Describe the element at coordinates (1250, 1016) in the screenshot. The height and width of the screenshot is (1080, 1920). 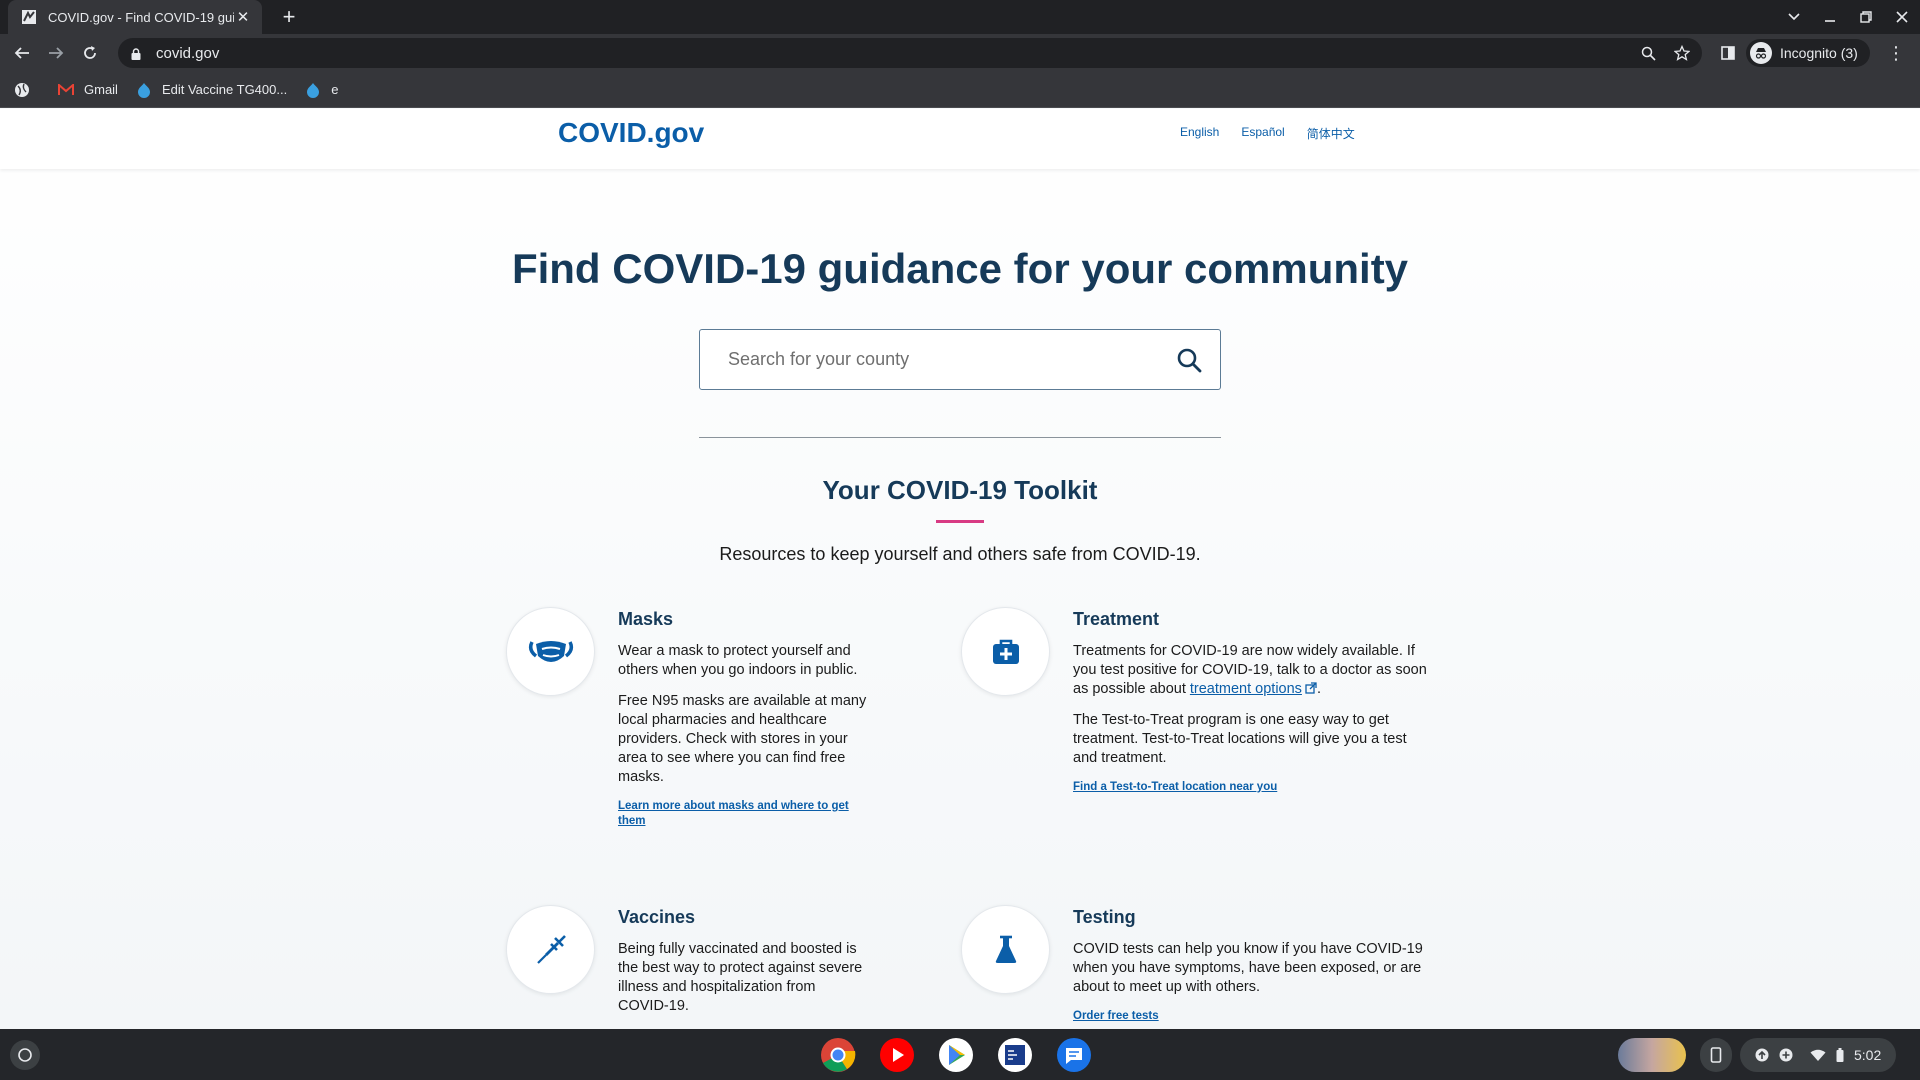
I see `order-free-tests-link: Order free tests` at that location.